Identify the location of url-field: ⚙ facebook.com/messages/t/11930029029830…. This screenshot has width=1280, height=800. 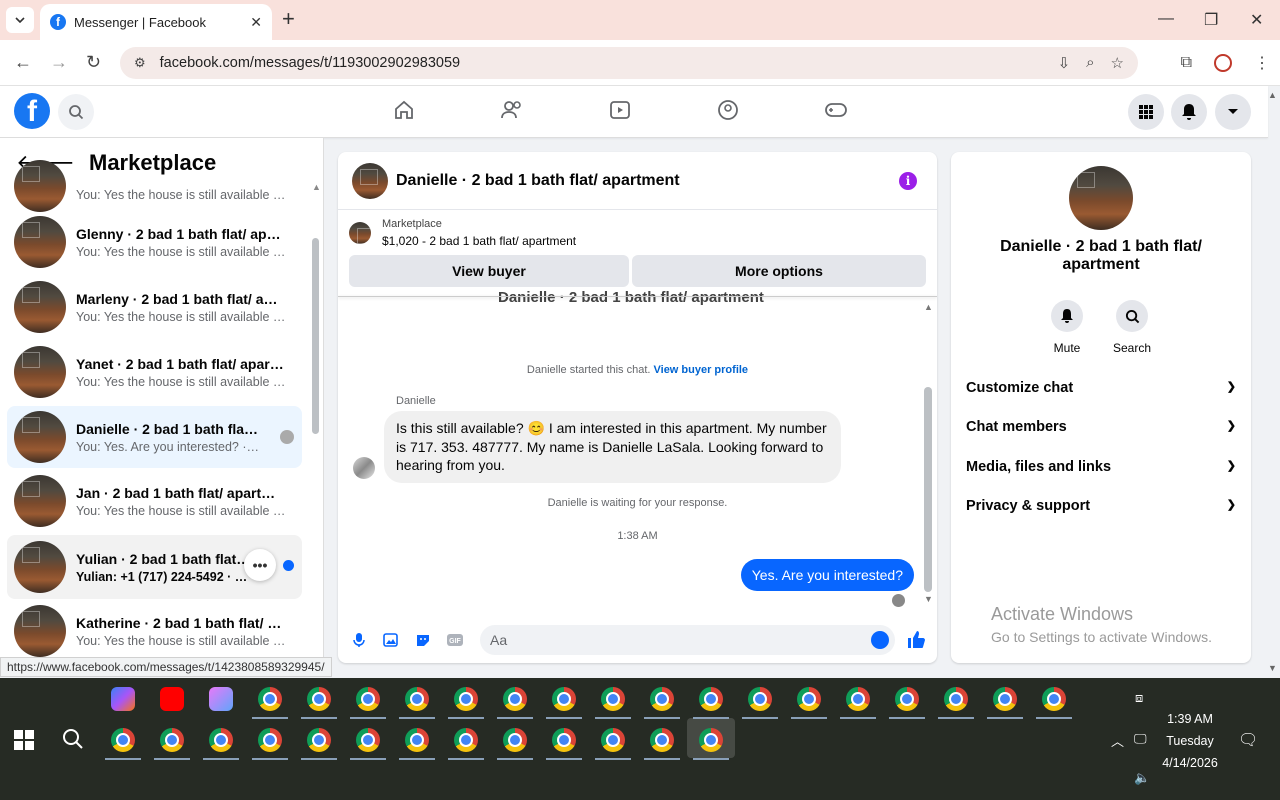
(629, 63).